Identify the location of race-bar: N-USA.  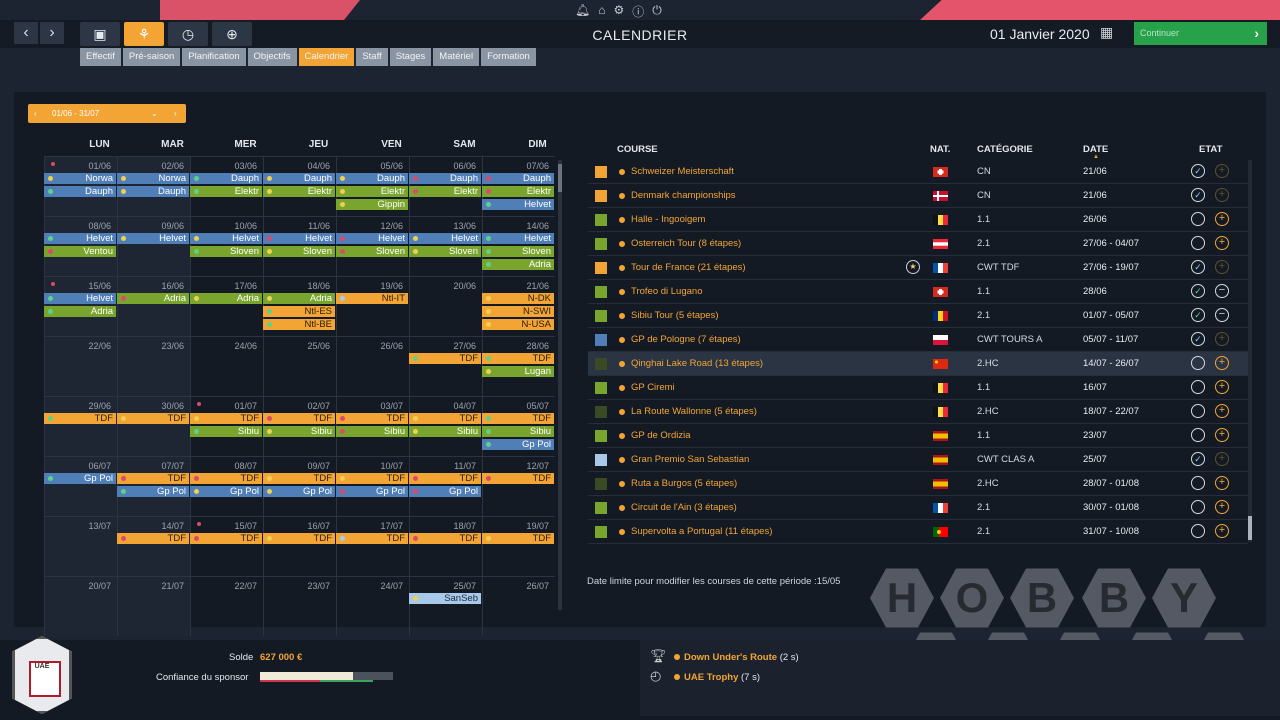
(518, 324).